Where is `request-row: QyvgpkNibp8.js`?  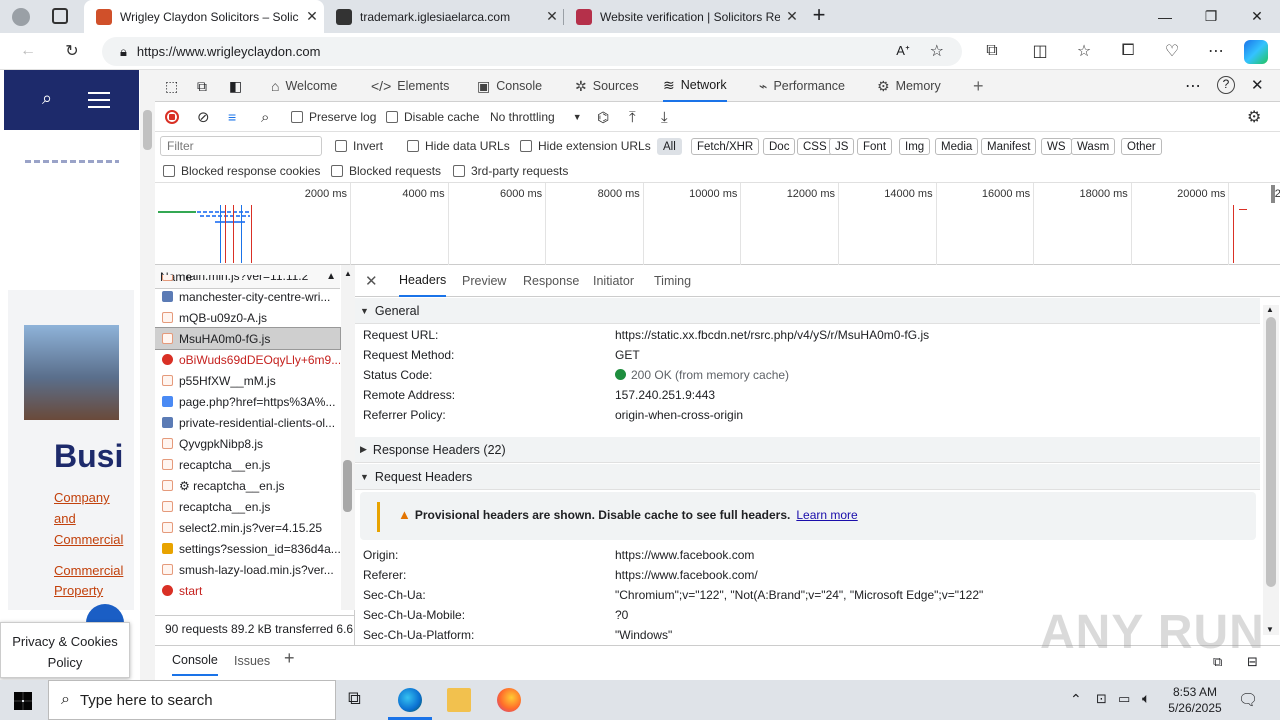
request-row: QyvgpkNibp8.js is located at coordinates (247, 443).